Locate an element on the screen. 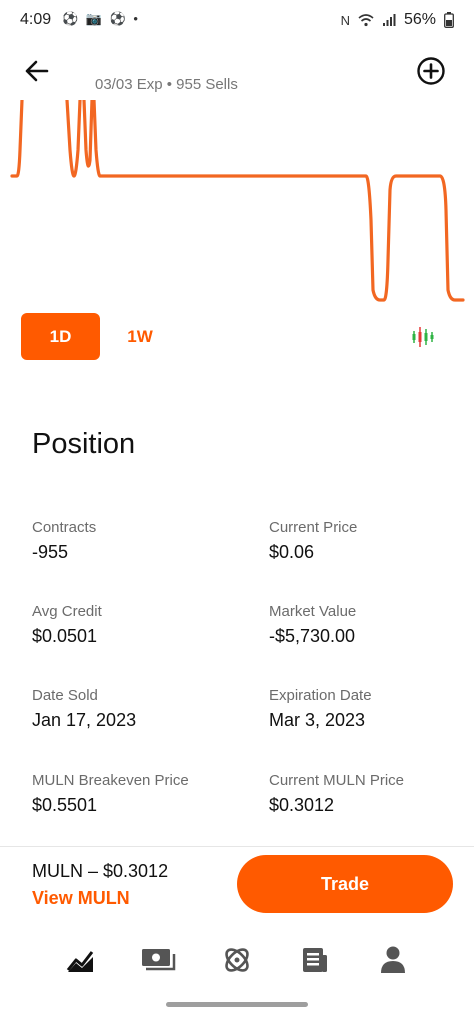 Image resolution: width=474 pixels, height=1016 pixels. candlestick-toggle-button is located at coordinates (424, 337).